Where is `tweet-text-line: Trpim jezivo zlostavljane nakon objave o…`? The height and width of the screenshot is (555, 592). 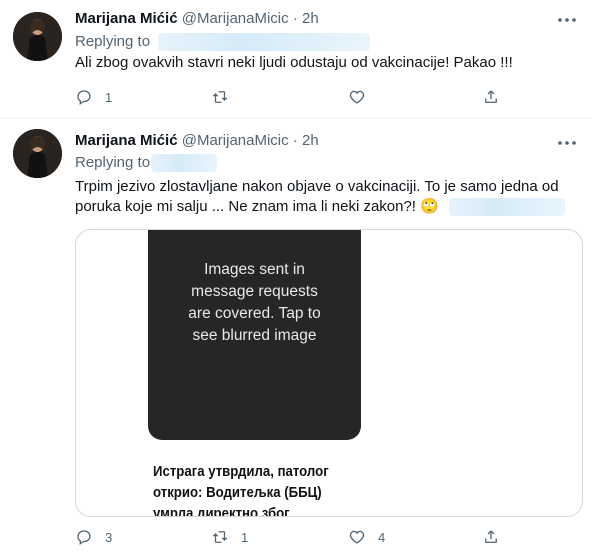
tweet-text-line: Trpim jezivo zlostavljane nakon objave o… is located at coordinates (317, 186).